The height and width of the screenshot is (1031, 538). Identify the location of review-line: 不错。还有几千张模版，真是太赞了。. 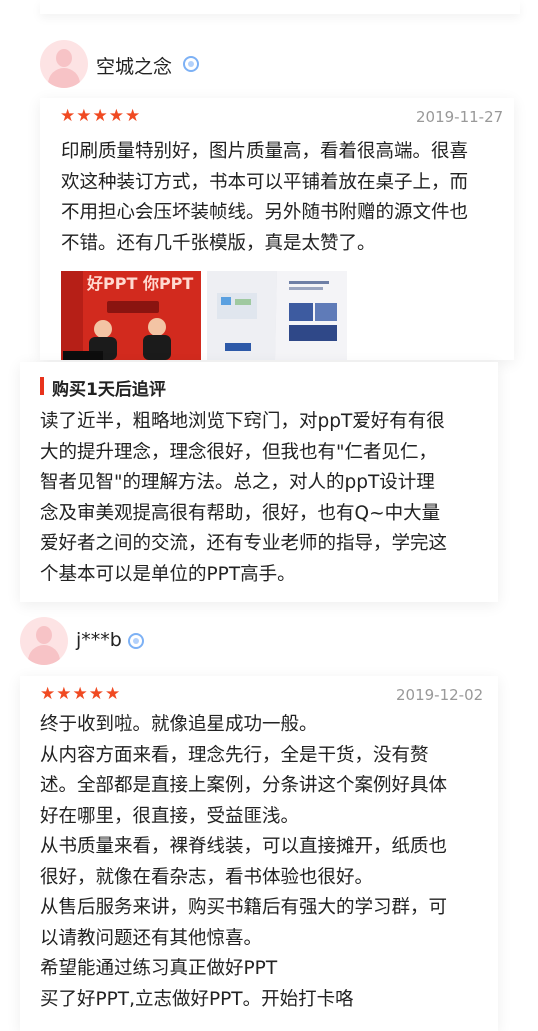
(218, 243).